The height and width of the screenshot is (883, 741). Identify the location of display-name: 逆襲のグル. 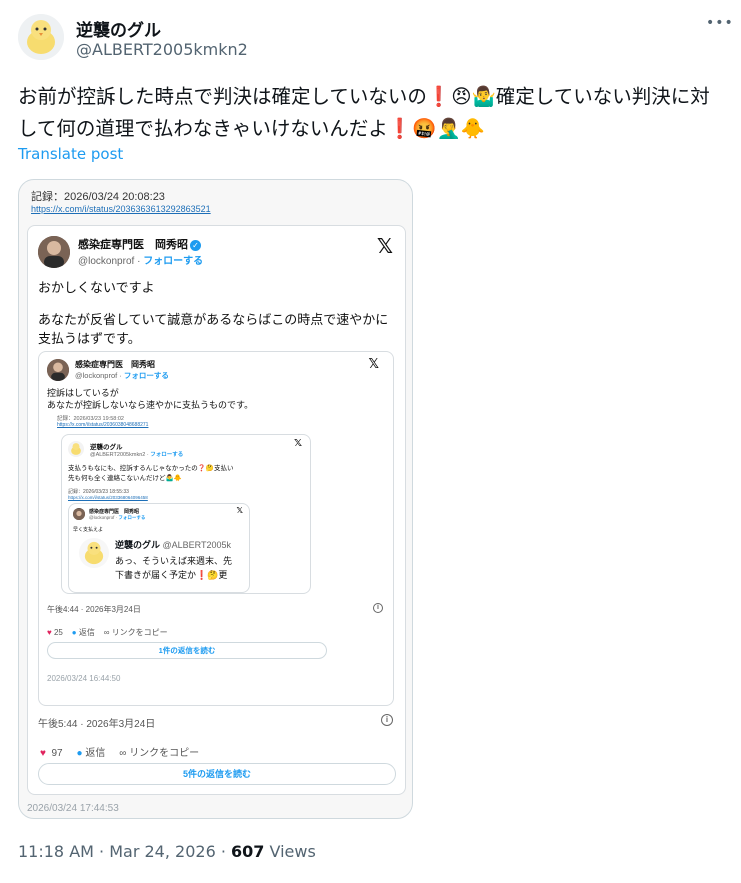
(118, 28).